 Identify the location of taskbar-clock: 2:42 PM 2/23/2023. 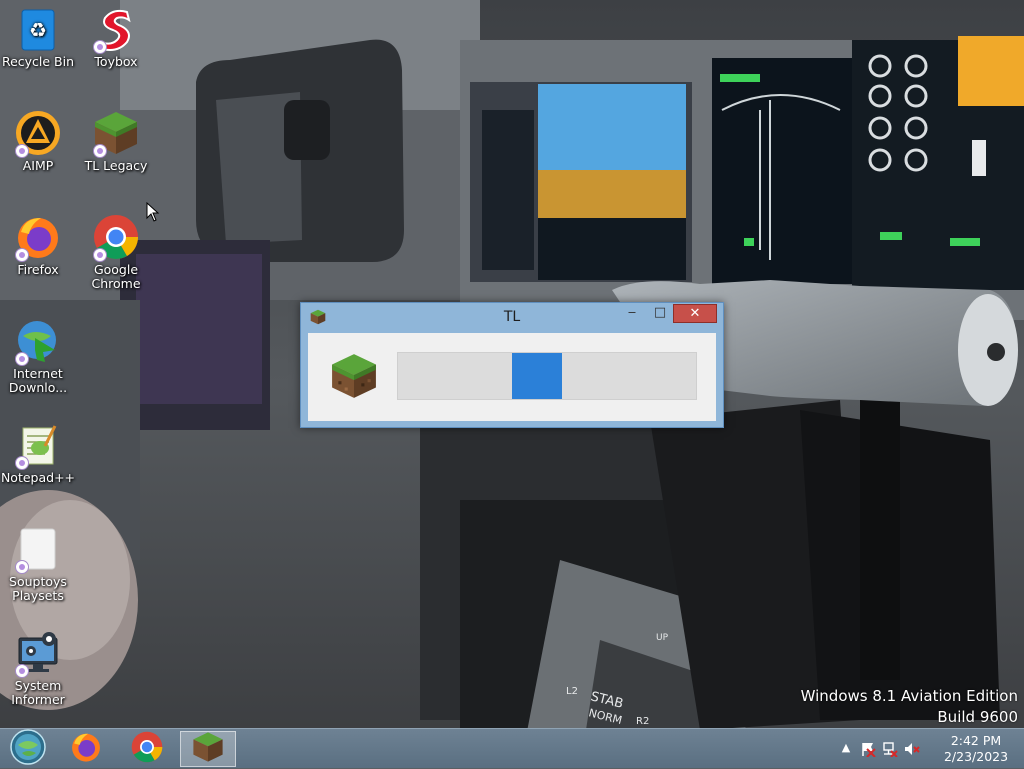
(976, 749).